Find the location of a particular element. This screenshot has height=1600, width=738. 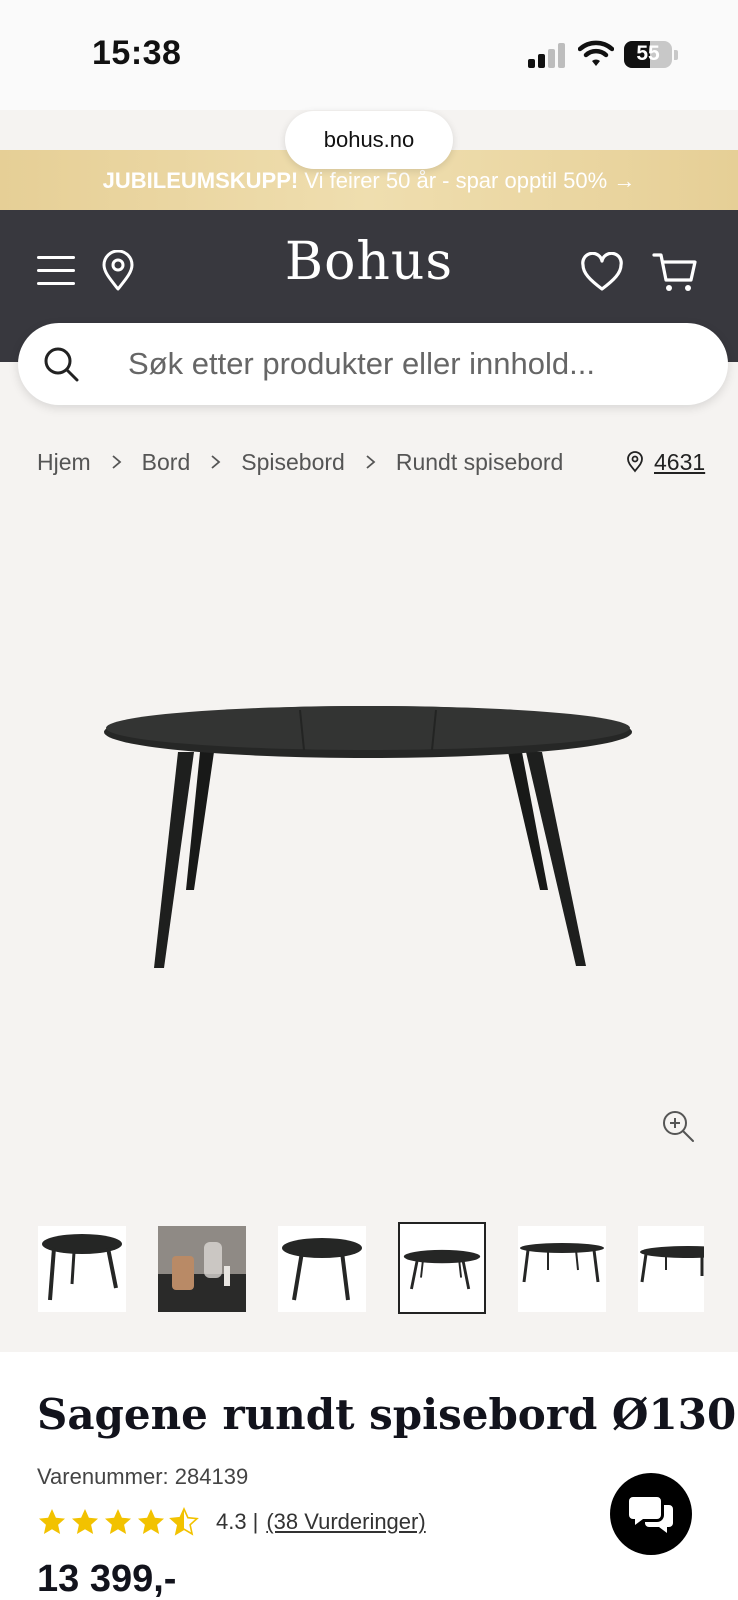

breadcrumb-rundt-spisebord: Rundt spisebord is located at coordinates (480, 462).